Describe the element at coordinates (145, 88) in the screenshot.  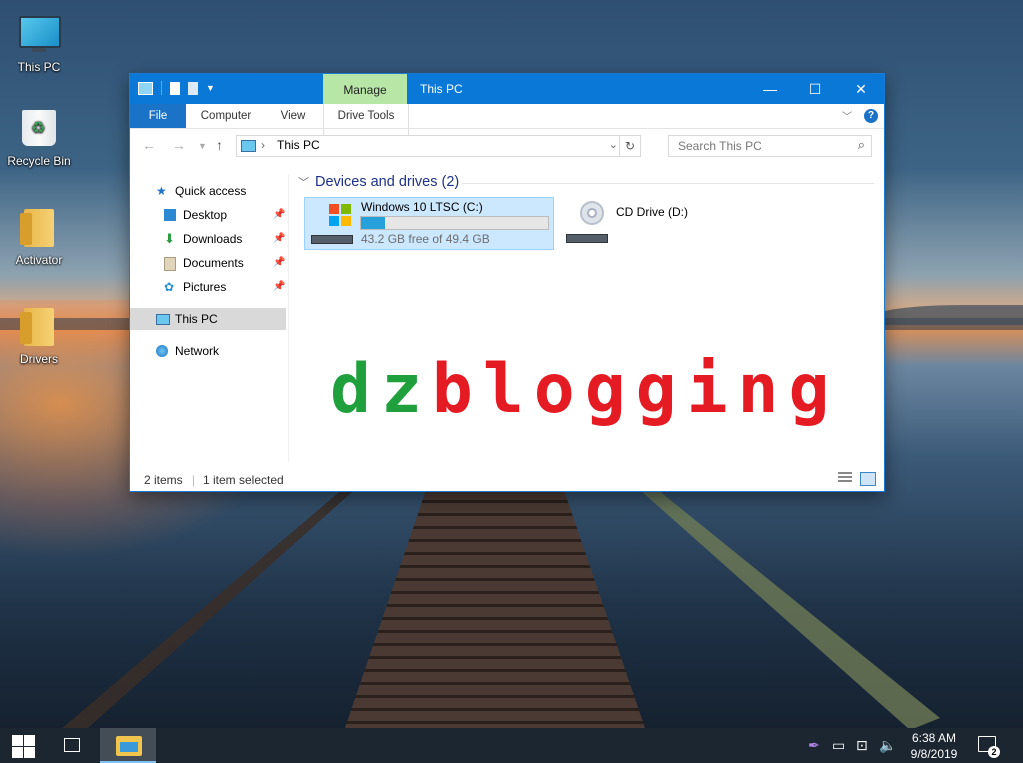
I see `this-pc-small-icon` at that location.